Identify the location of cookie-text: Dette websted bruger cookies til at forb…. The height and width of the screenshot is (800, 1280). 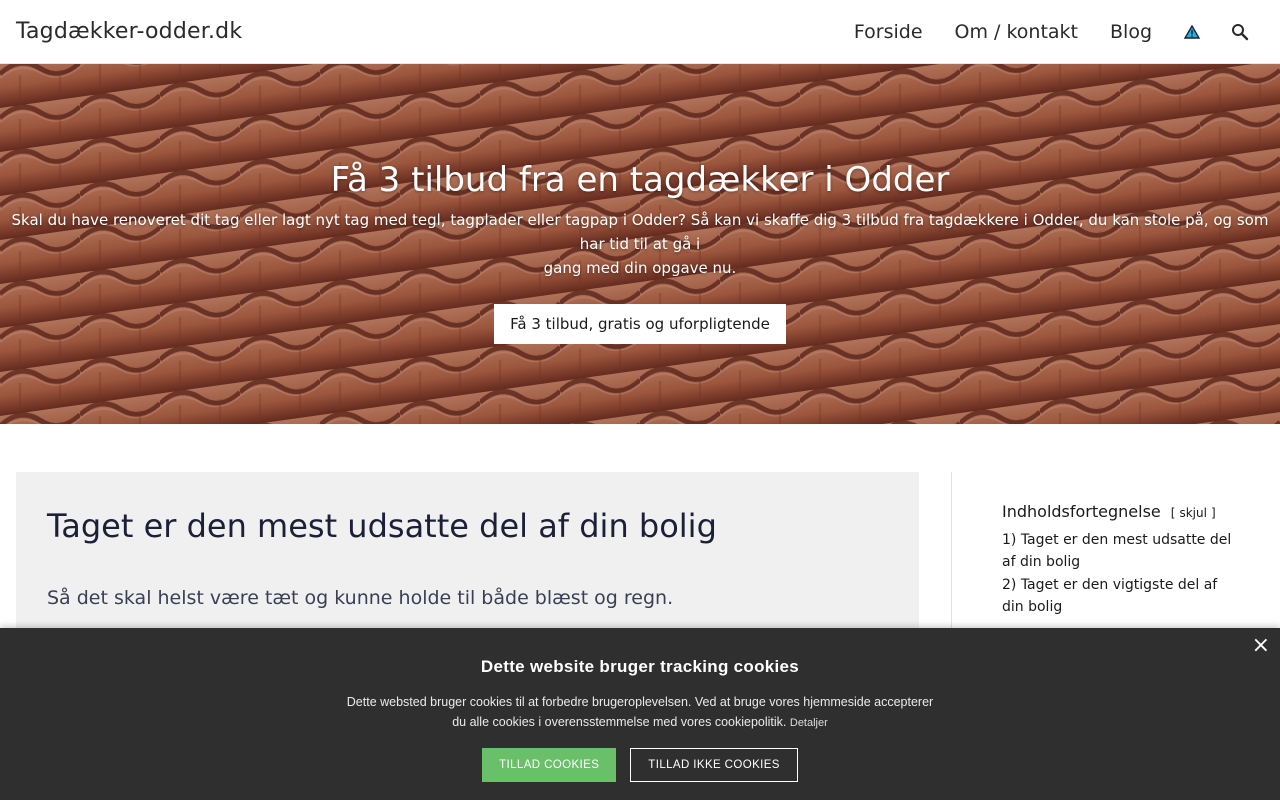
(640, 712).